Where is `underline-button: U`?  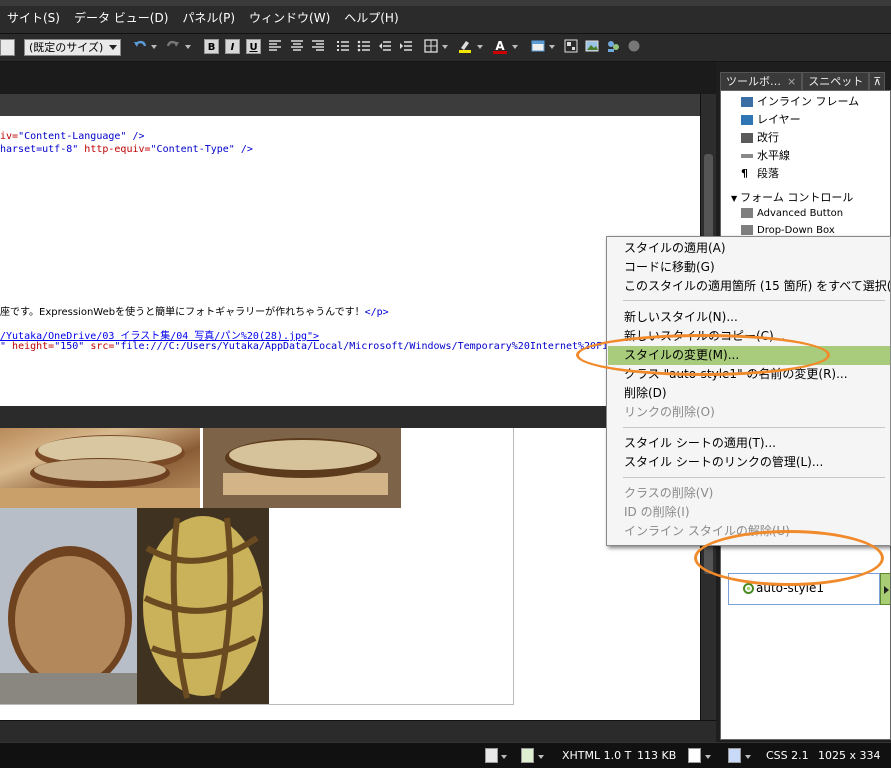
underline-button: U is located at coordinates (253, 46).